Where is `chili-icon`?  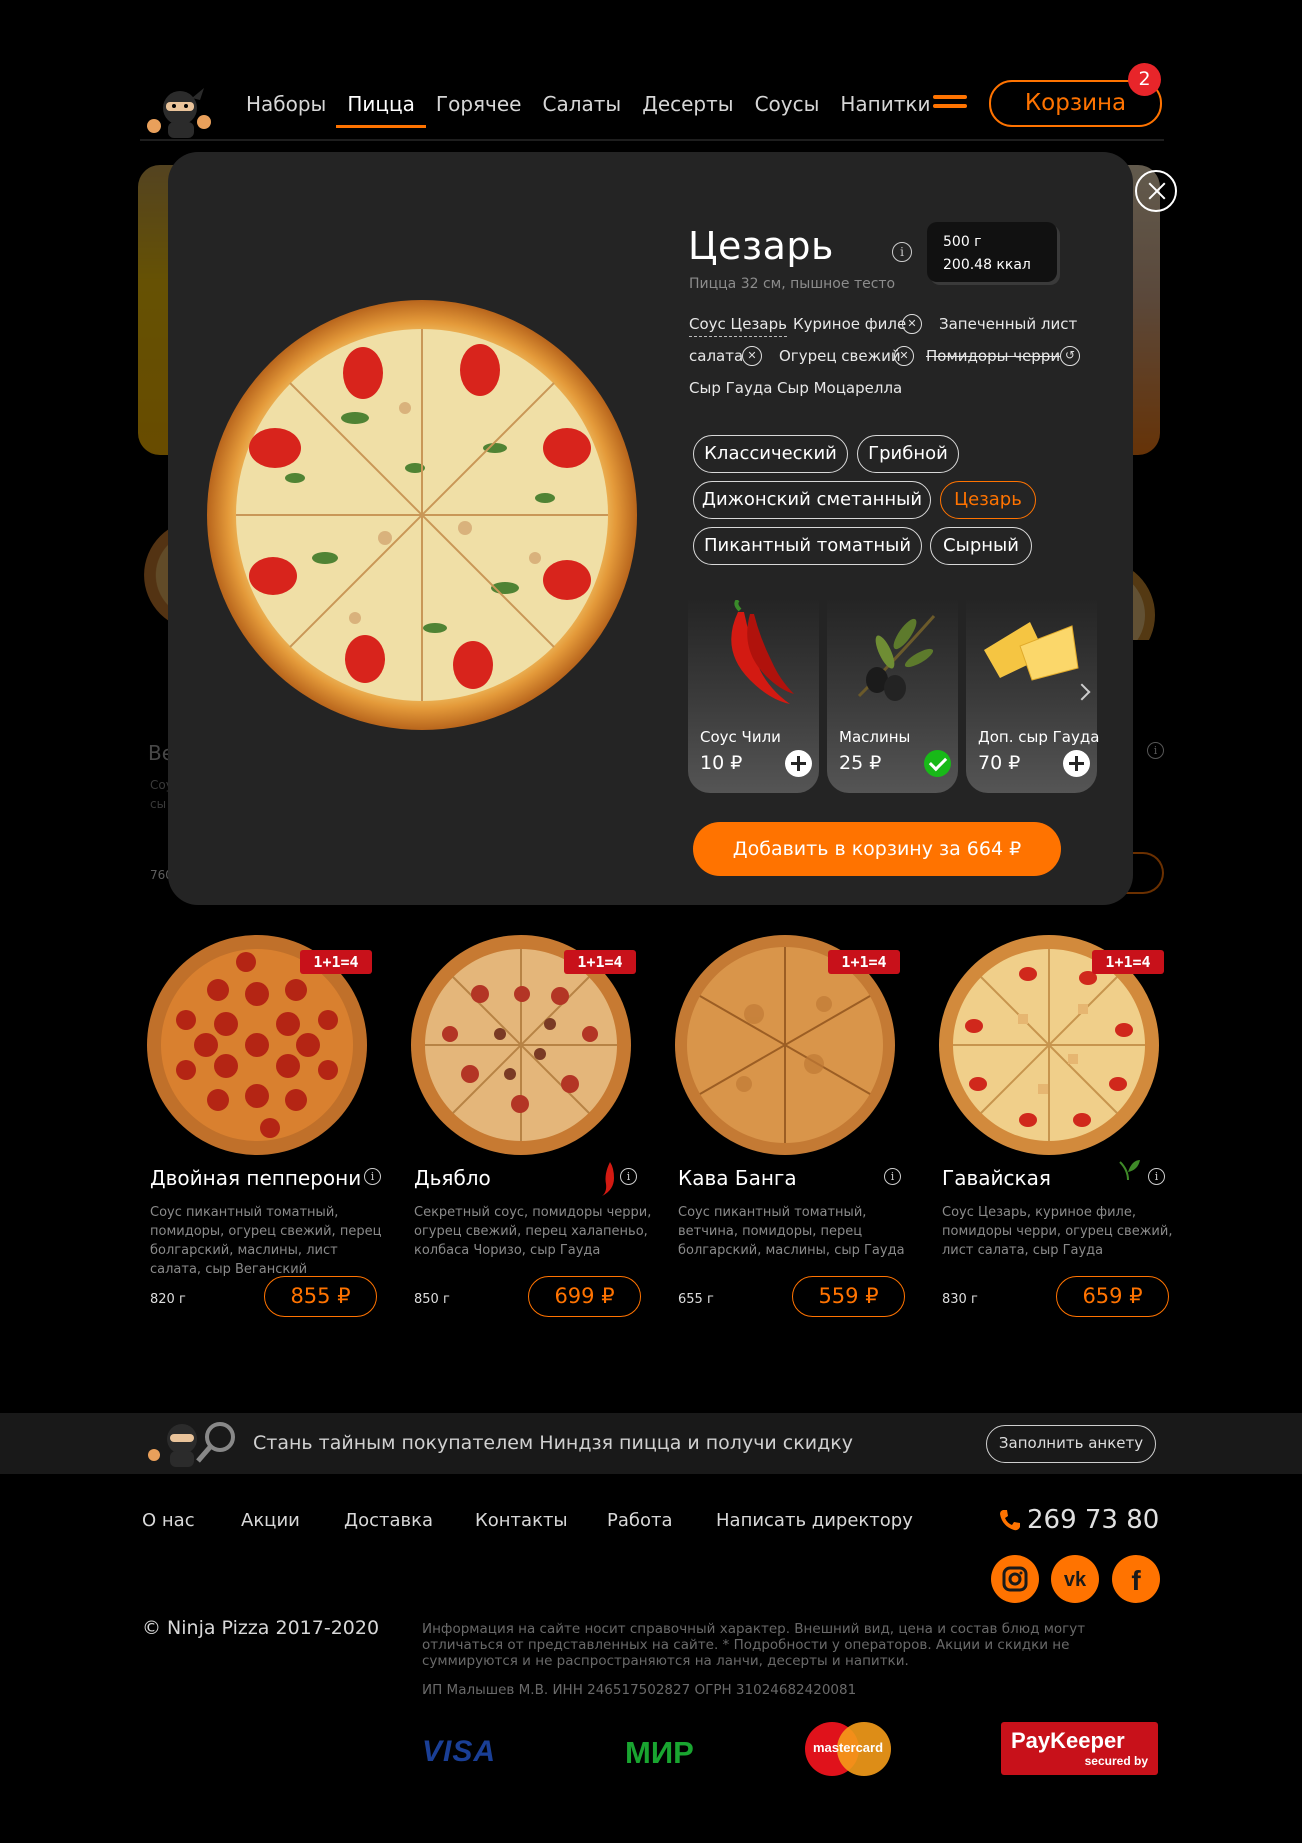 chili-icon is located at coordinates (762, 652).